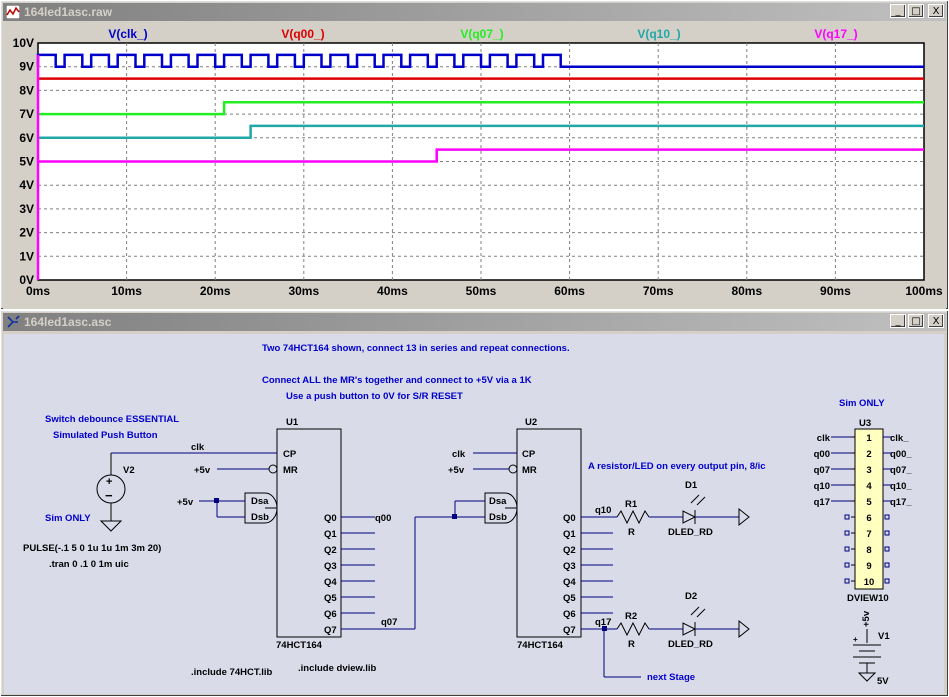 The width and height of the screenshot is (949, 697). I want to click on u3-output-net-label: q07_, so click(901, 470).